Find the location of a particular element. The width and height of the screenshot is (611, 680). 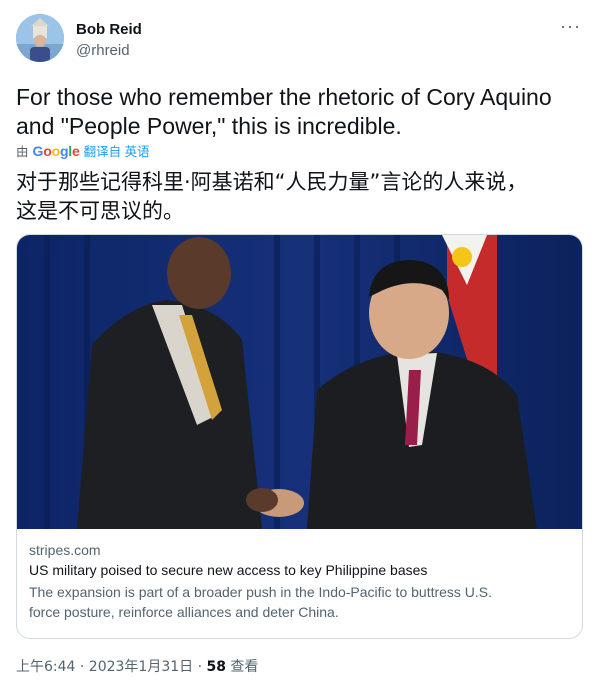

google-logo: Google is located at coordinates (56, 150).